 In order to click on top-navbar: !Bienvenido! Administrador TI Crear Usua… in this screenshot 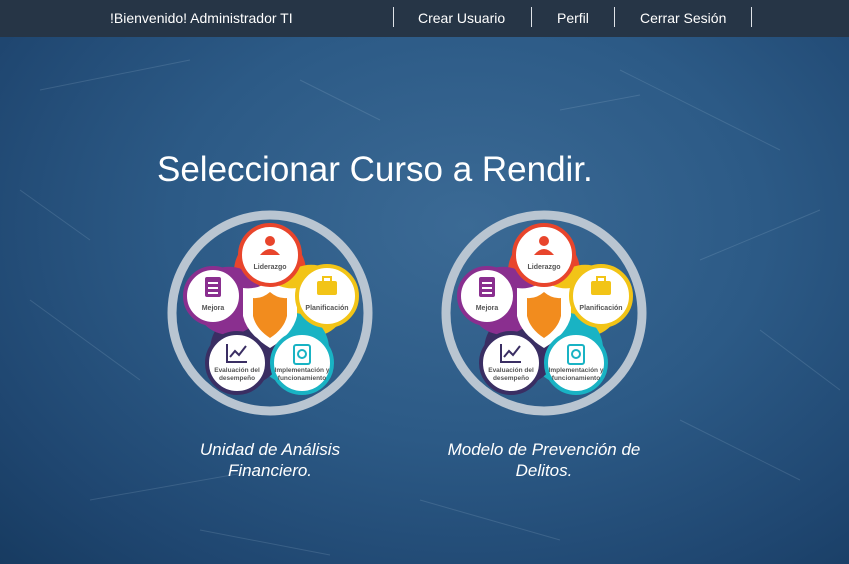, I will do `click(424, 18)`.